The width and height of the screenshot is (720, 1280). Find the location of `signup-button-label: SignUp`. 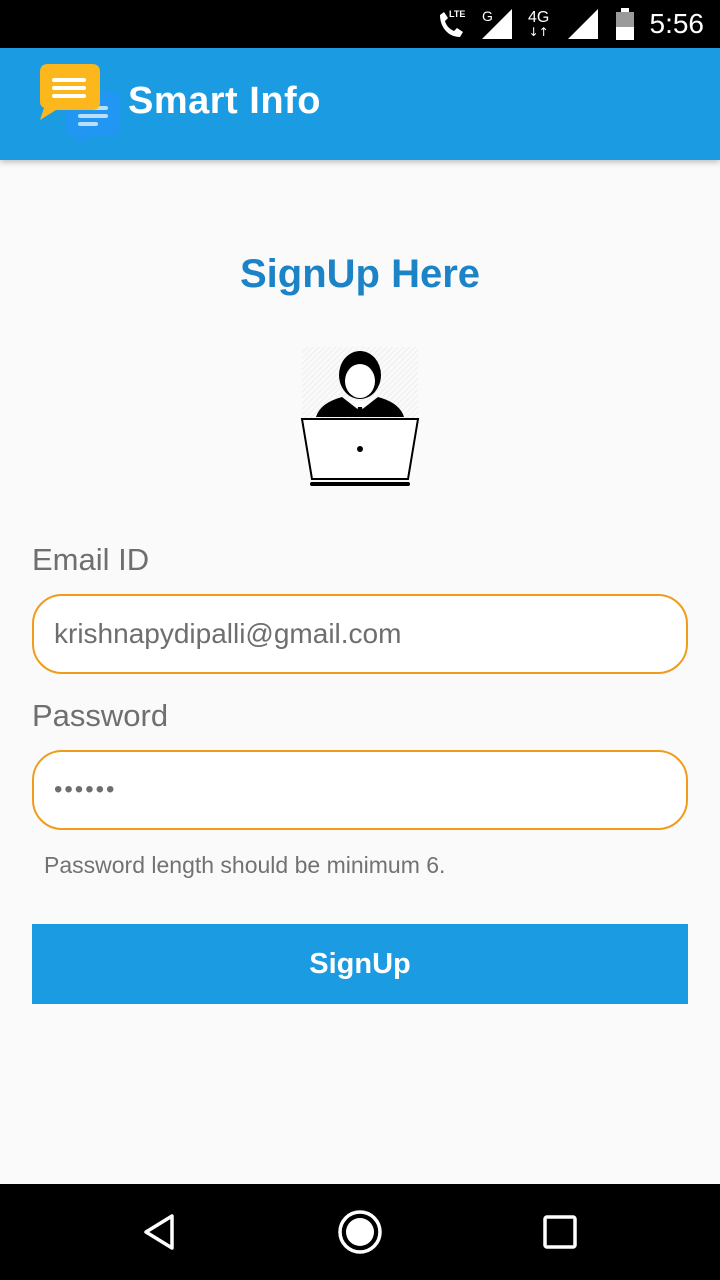

signup-button-label: SignUp is located at coordinates (360, 963).